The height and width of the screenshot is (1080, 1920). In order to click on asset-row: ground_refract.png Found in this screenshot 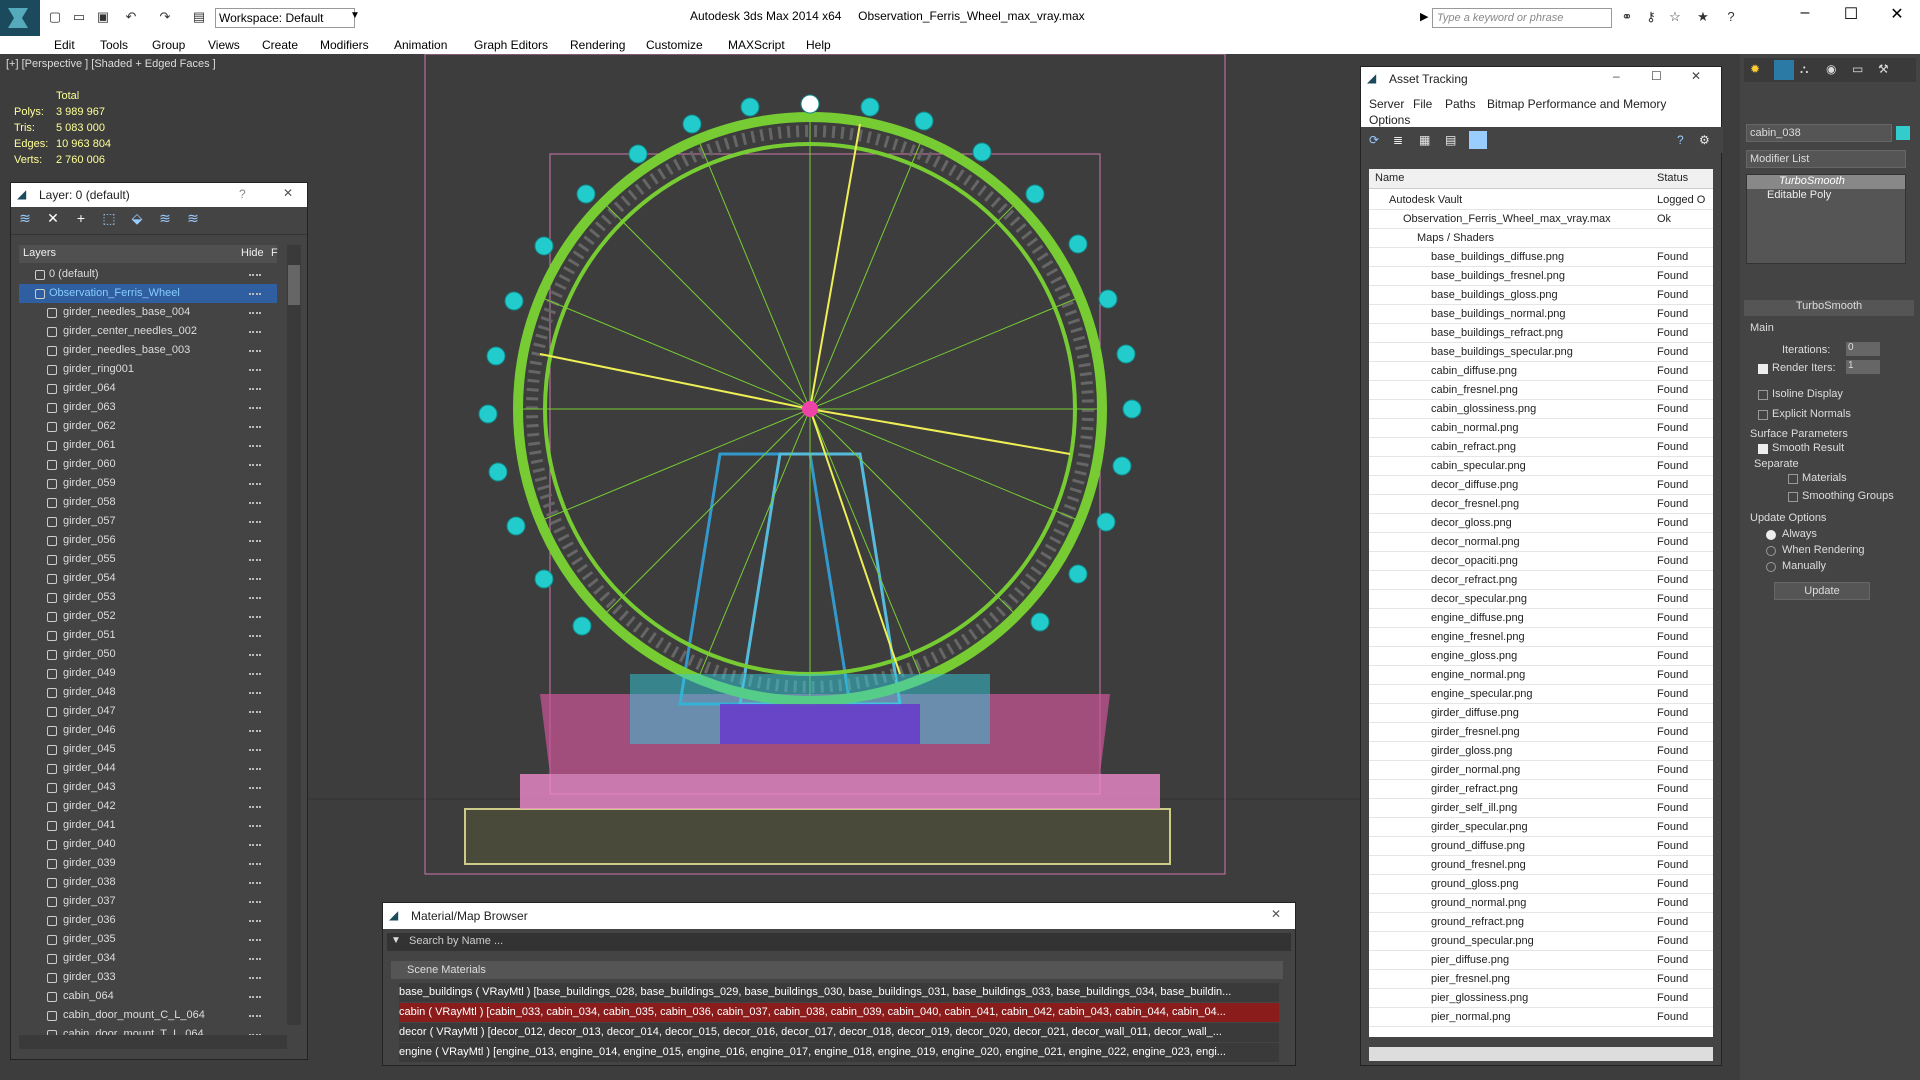, I will do `click(1541, 922)`.